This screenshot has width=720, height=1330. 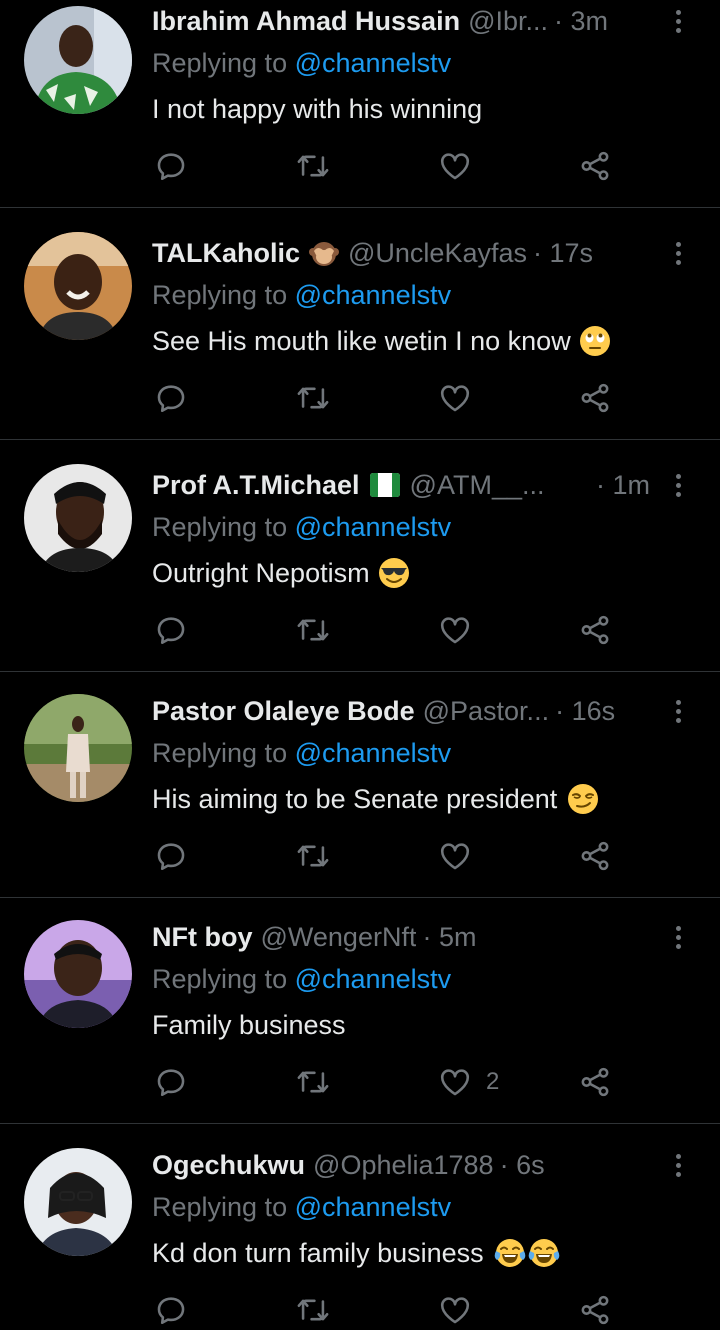 What do you see at coordinates (381, 341) in the screenshot?
I see `tweet-text: See His mouth like wetin I no know` at bounding box center [381, 341].